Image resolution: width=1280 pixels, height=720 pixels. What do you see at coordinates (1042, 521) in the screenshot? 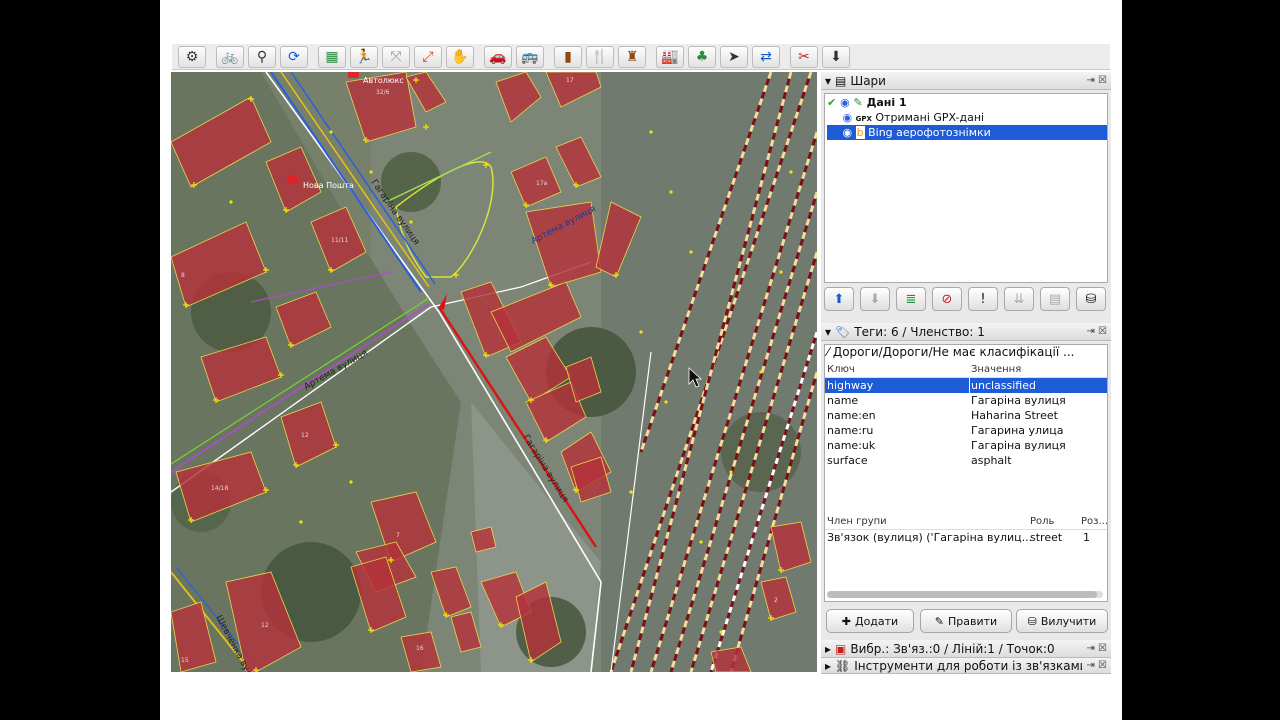
I see `role-column-header: Роль` at bounding box center [1042, 521].